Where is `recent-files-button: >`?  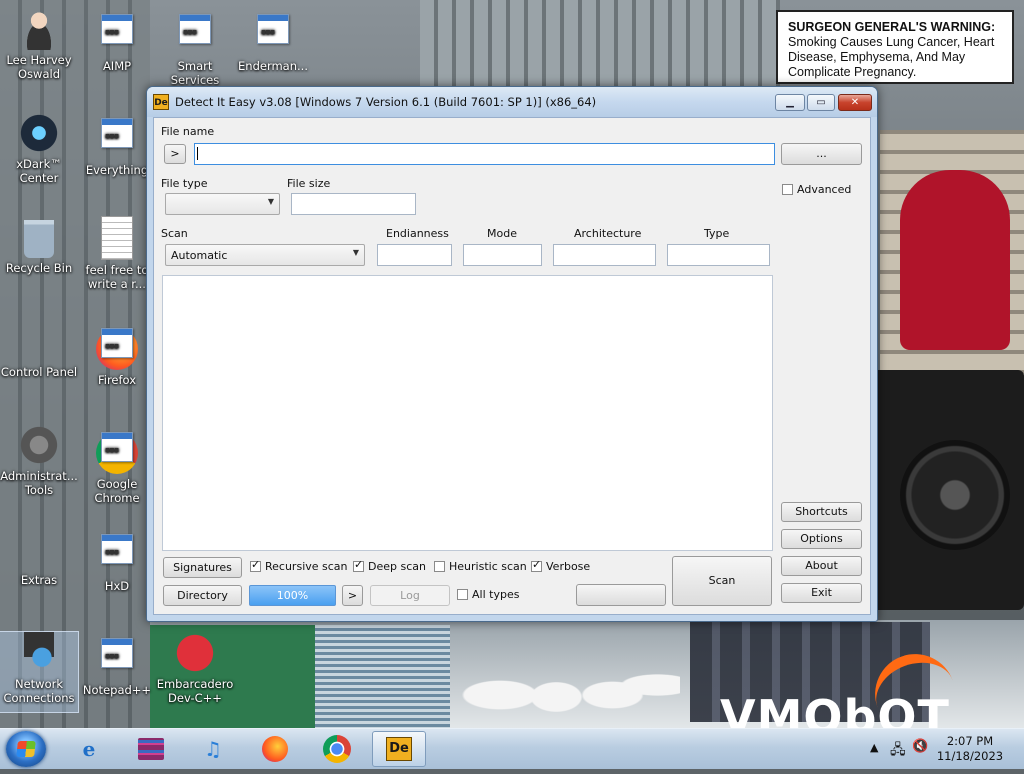
recent-files-button: > is located at coordinates (175, 154).